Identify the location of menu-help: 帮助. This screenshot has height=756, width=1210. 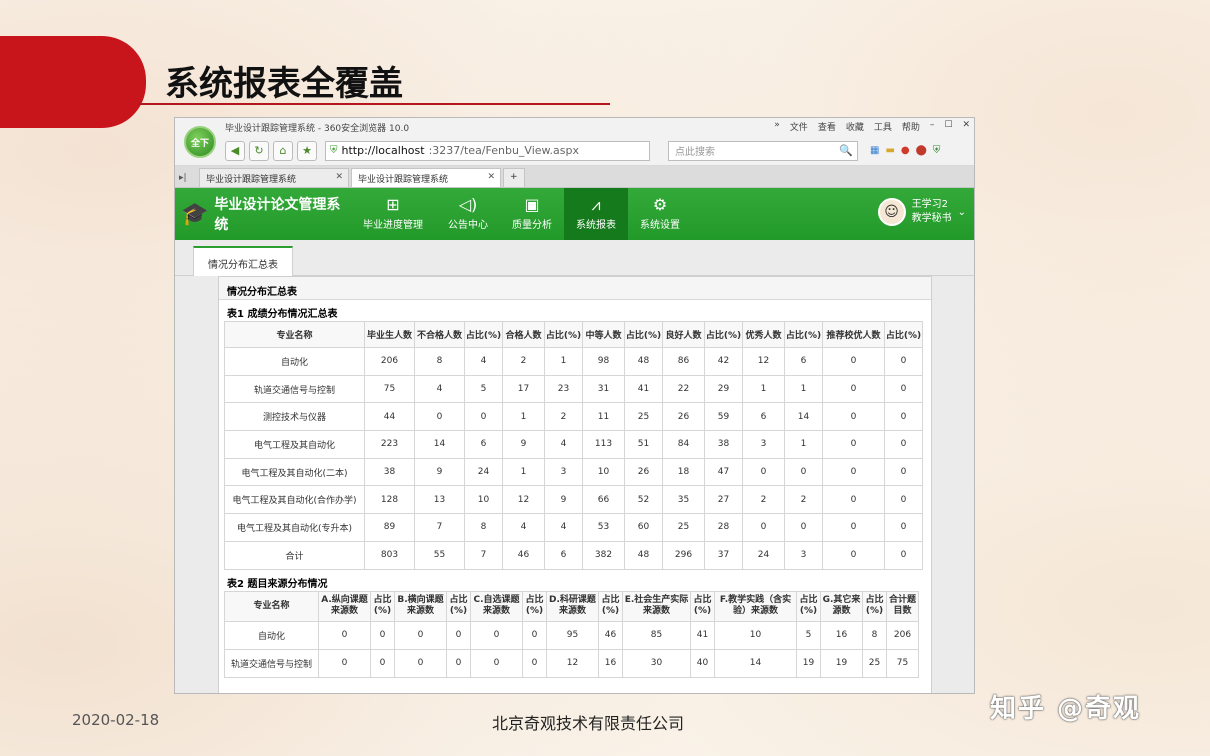
(911, 126).